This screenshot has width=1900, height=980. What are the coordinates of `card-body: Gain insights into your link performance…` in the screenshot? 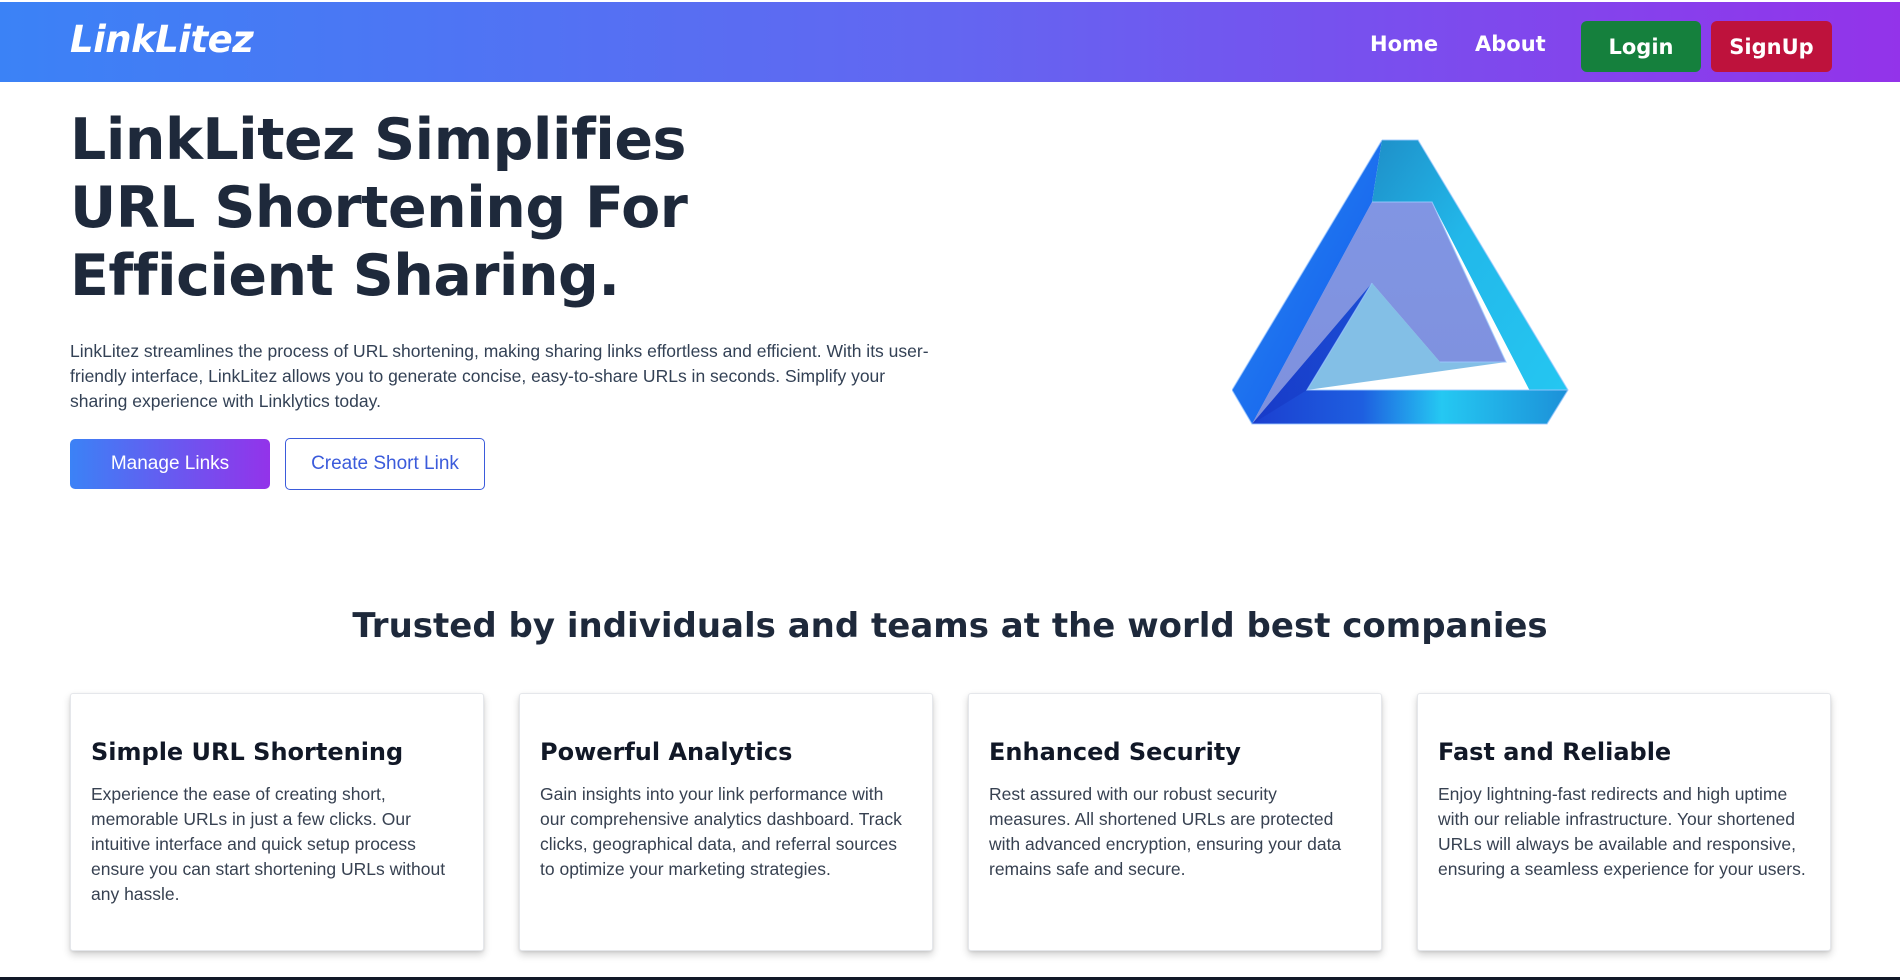 It's located at (721, 831).